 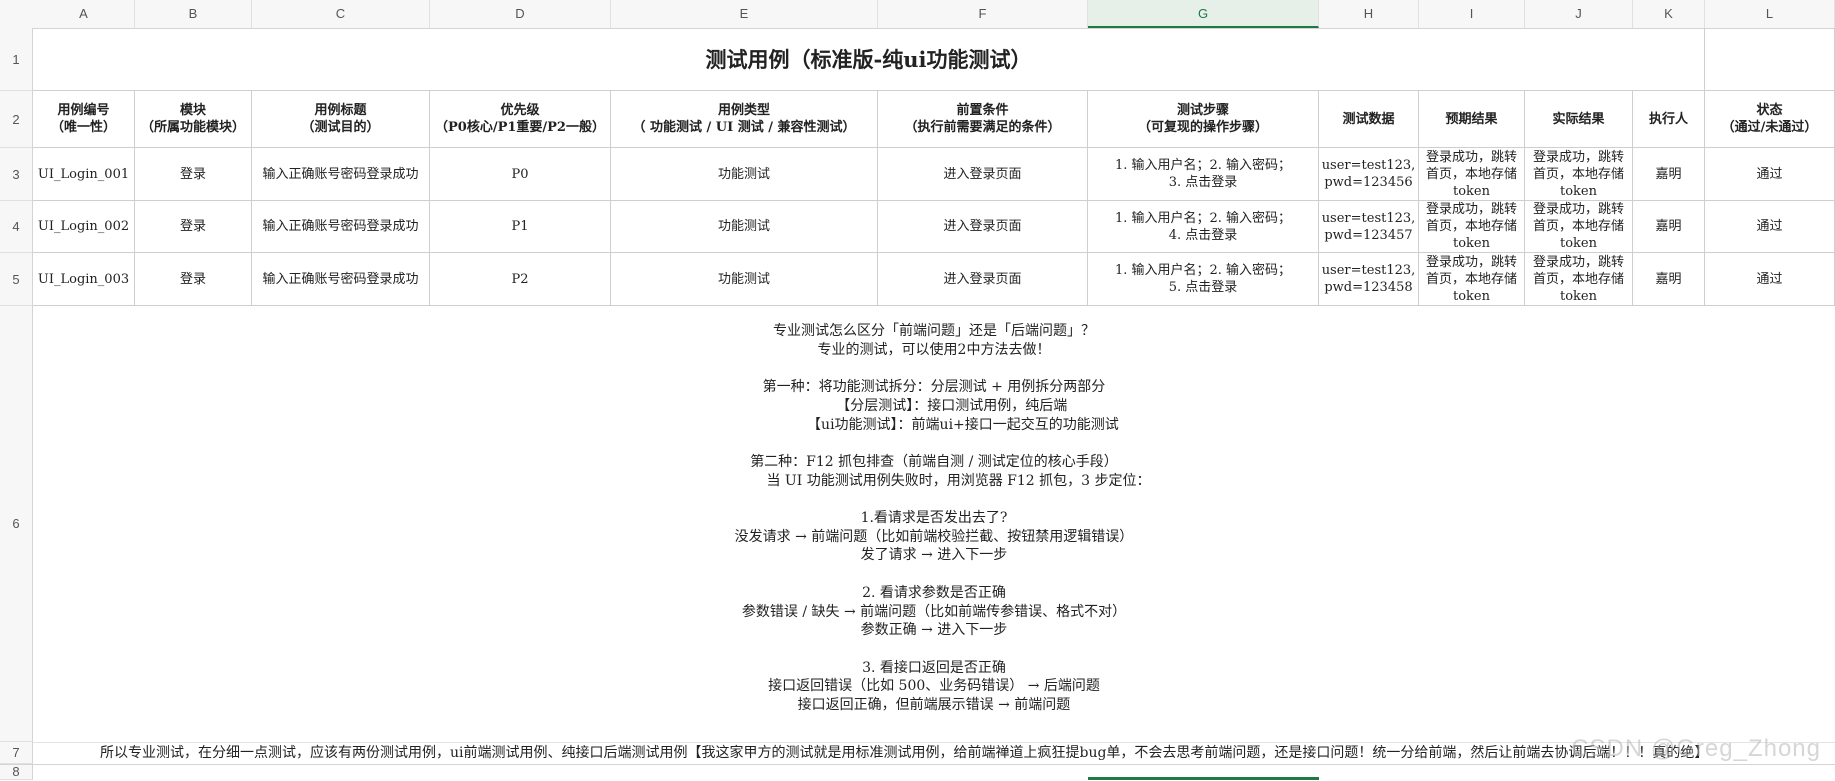 I want to click on column-header-f: F, so click(x=983, y=14).